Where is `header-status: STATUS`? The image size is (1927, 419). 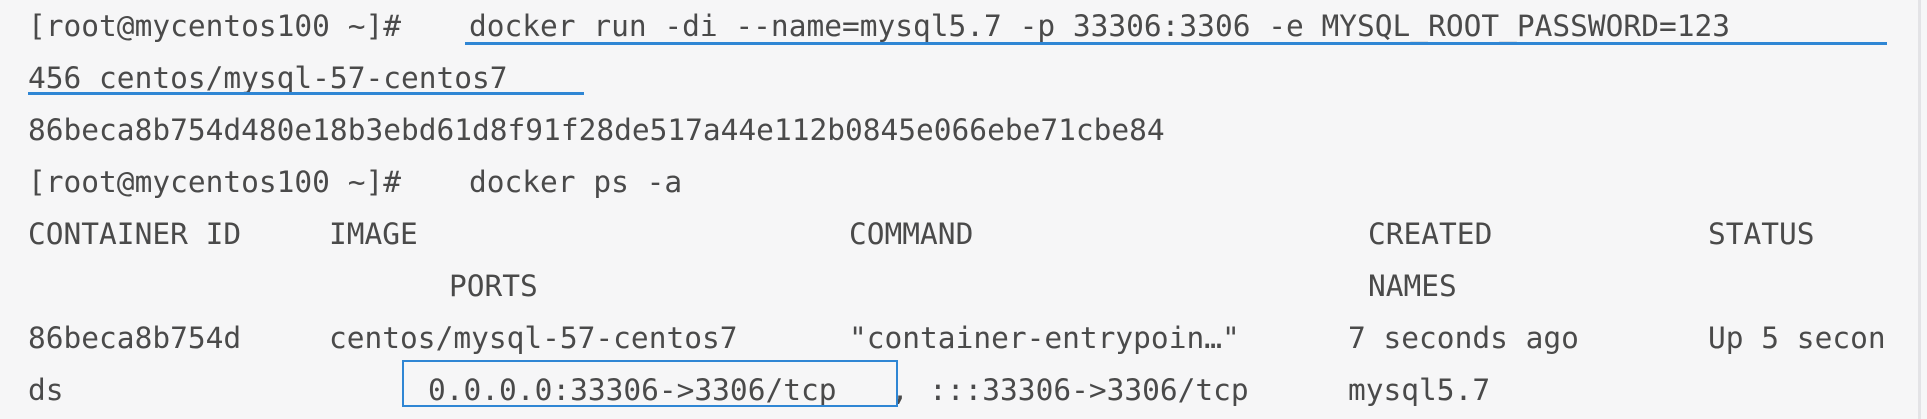
header-status: STATUS is located at coordinates (1761, 234).